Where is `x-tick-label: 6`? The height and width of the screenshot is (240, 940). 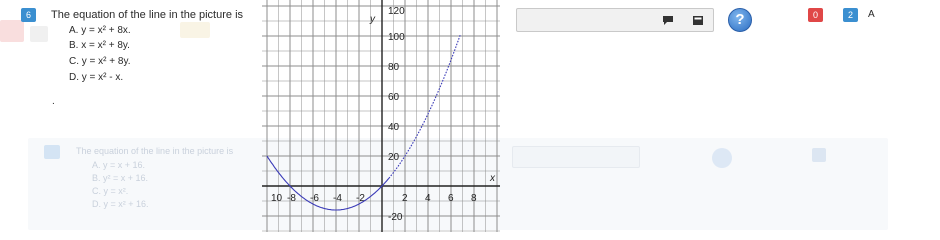
x-tick-label: 6 is located at coordinates (451, 198).